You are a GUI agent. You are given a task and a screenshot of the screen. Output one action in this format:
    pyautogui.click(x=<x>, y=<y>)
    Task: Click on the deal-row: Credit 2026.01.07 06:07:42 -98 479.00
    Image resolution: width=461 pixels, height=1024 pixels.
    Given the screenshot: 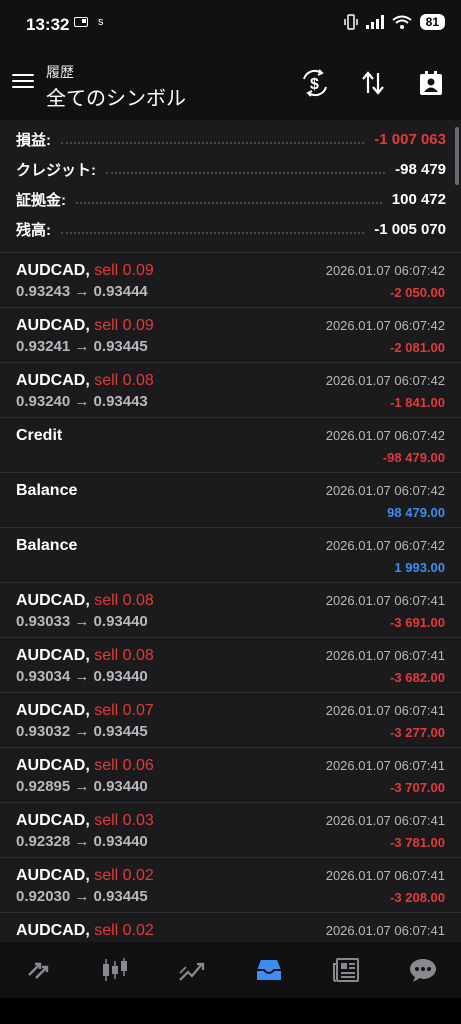 What is the action you would take?
    pyautogui.click(x=230, y=444)
    